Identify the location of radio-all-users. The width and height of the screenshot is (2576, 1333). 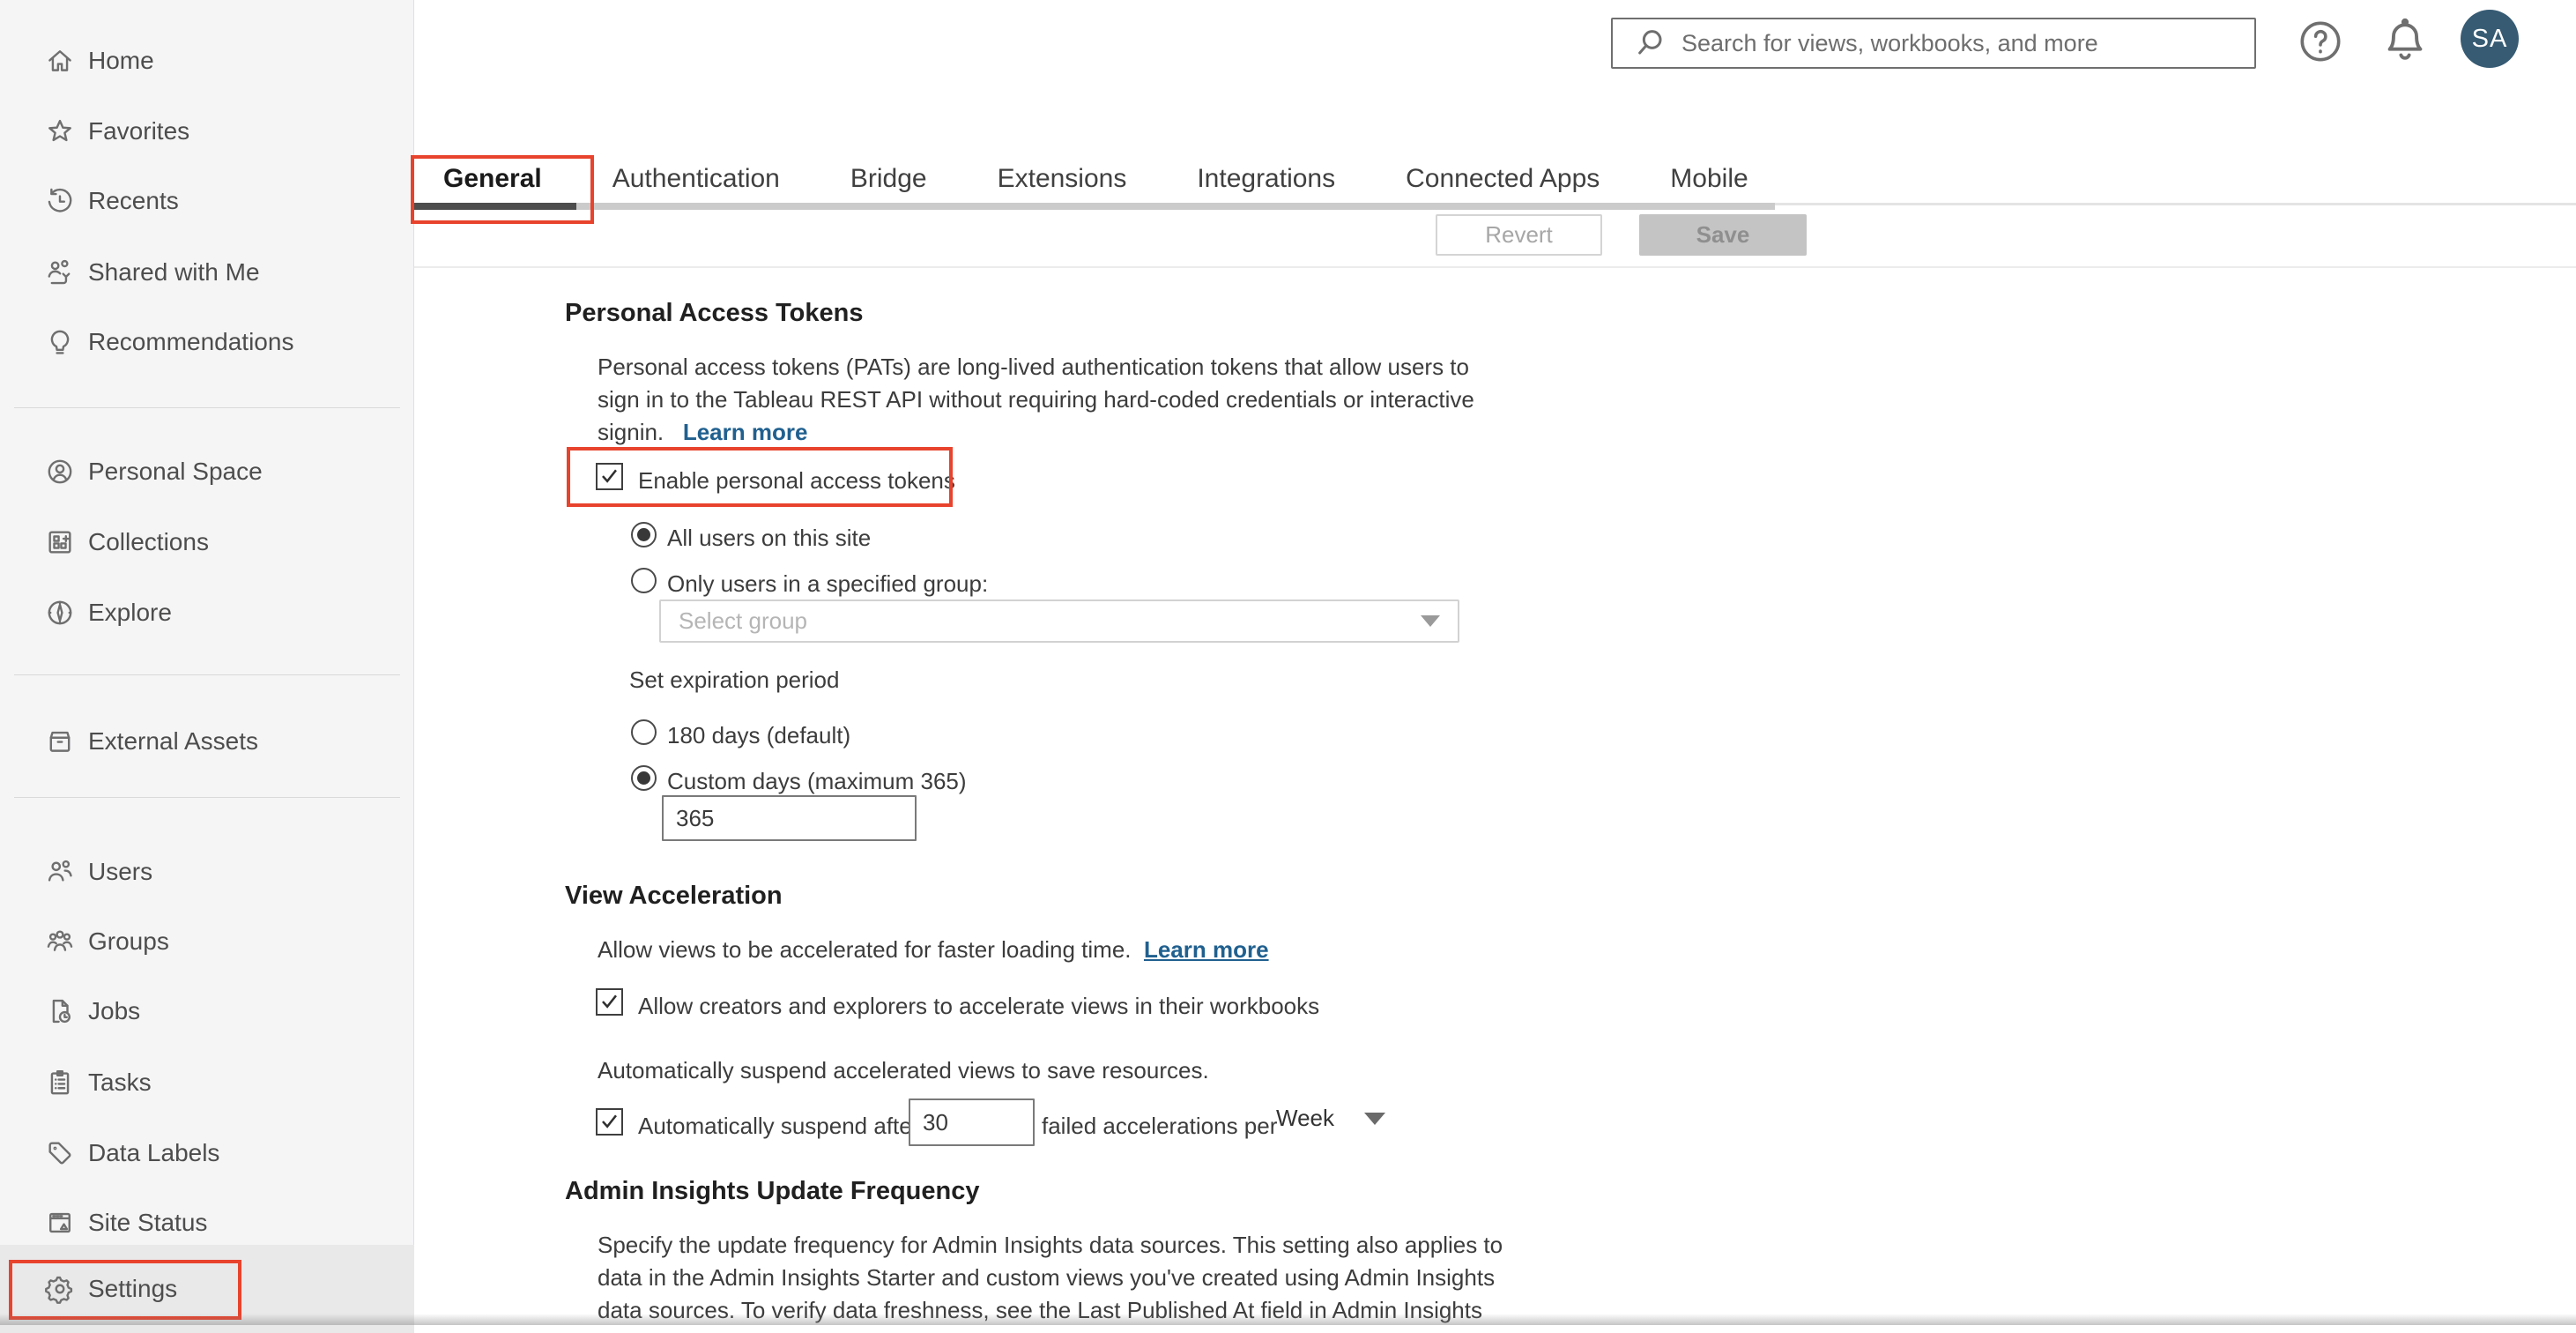
(644, 535).